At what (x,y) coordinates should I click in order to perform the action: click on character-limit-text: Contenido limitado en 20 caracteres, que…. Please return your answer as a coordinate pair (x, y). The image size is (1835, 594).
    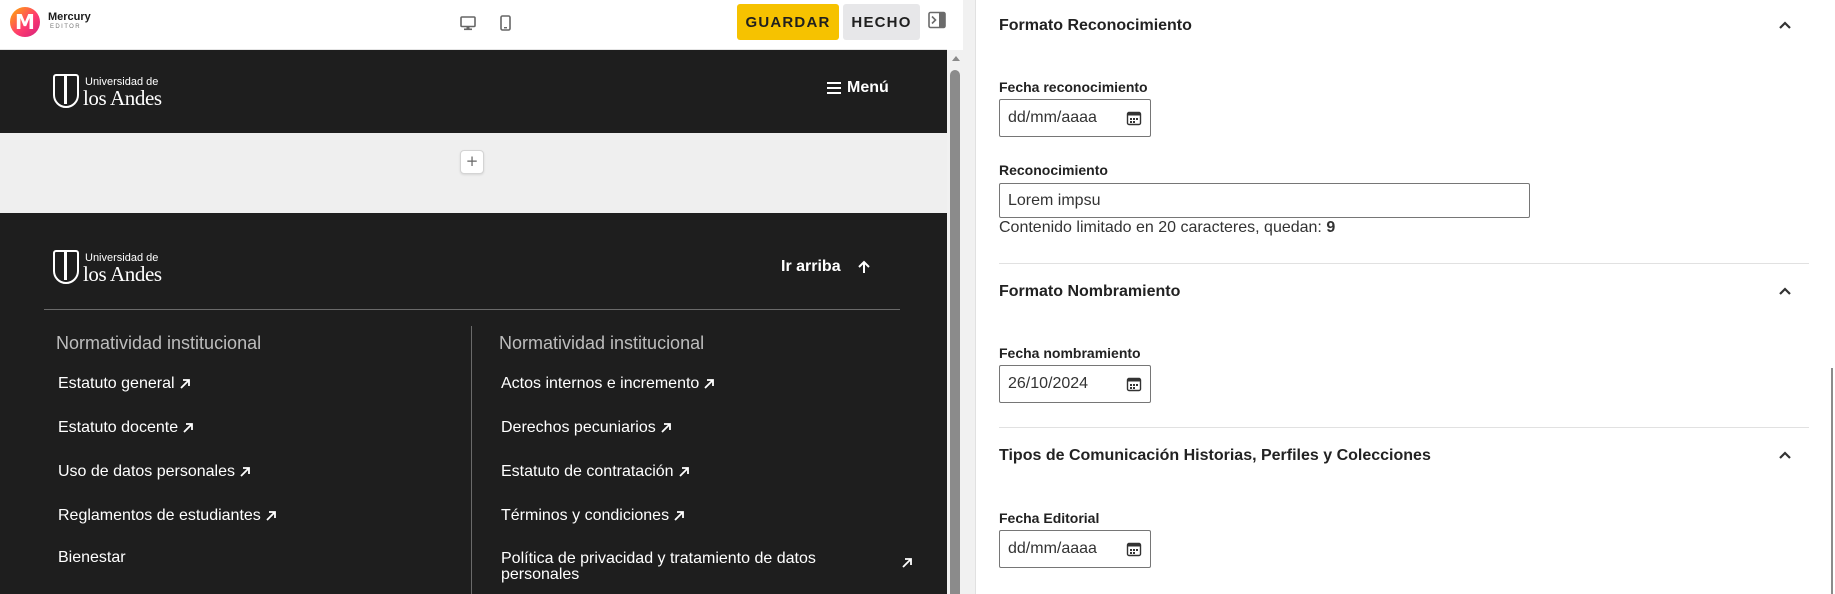
    Looking at the image, I should click on (1160, 227).